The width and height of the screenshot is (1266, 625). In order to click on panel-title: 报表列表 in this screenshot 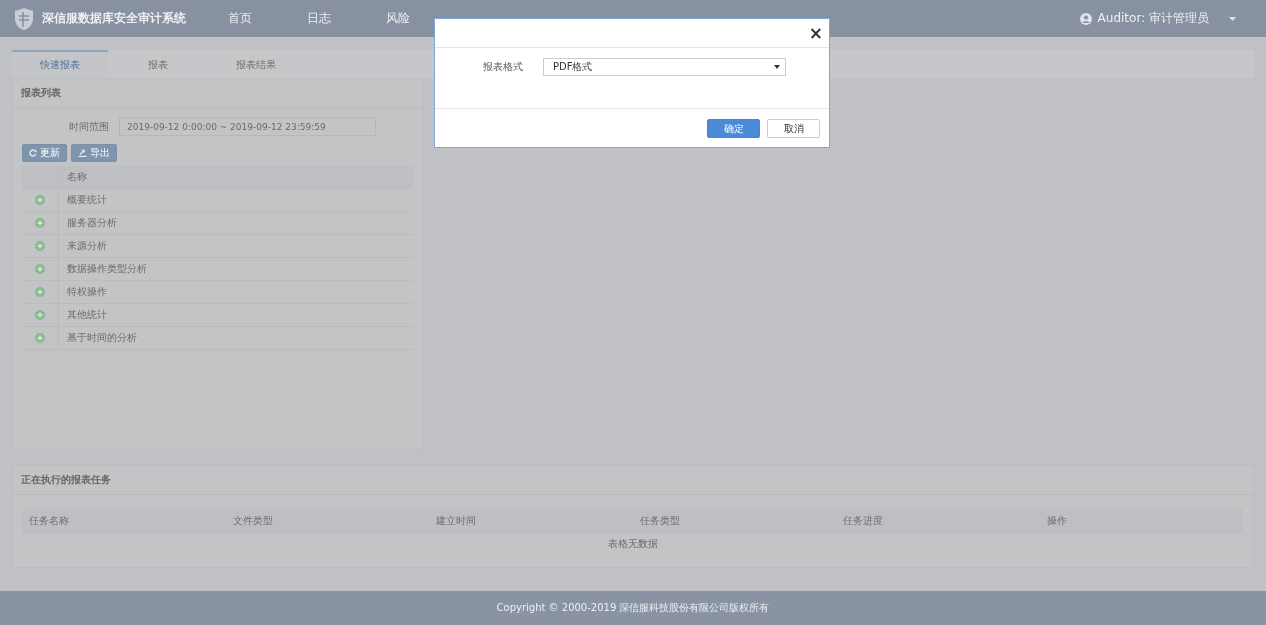, I will do `click(218, 93)`.